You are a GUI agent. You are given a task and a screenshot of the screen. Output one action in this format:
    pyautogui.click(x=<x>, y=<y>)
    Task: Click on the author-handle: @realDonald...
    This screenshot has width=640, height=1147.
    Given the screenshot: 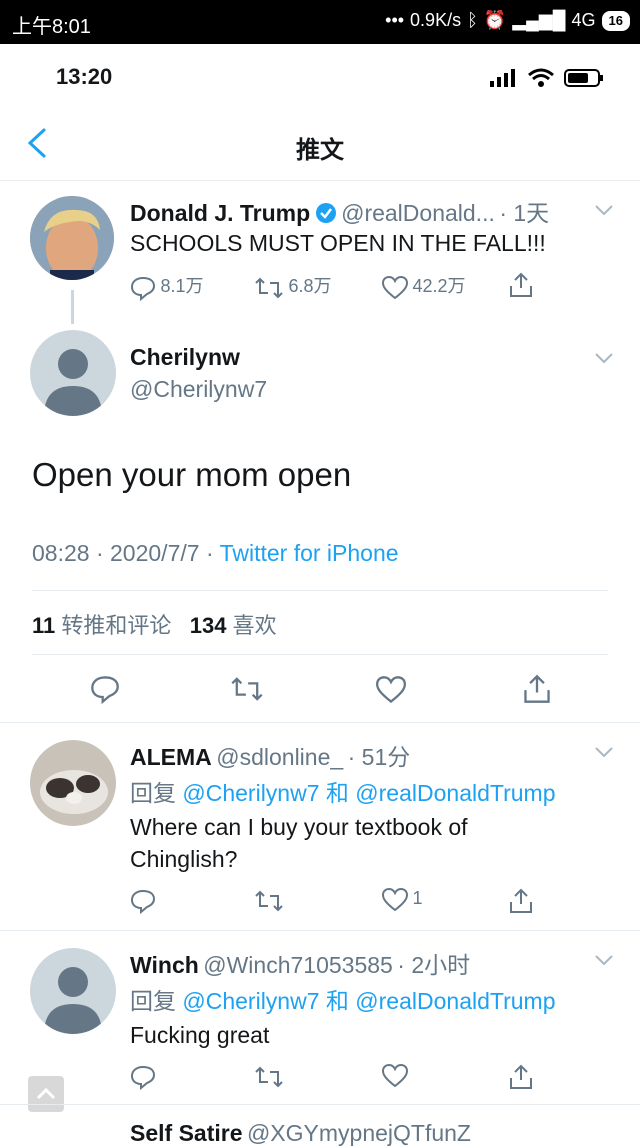 What is the action you would take?
    pyautogui.click(x=418, y=213)
    